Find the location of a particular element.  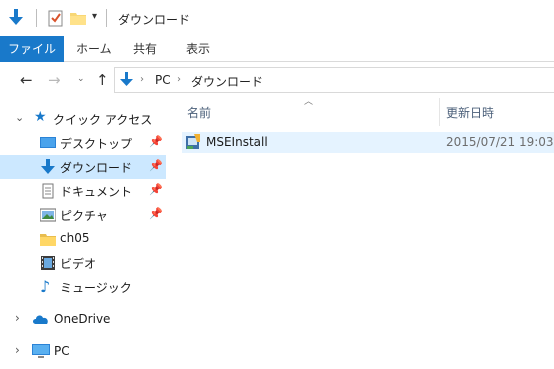

sidebar-item-label: ch05 is located at coordinates (75, 238).